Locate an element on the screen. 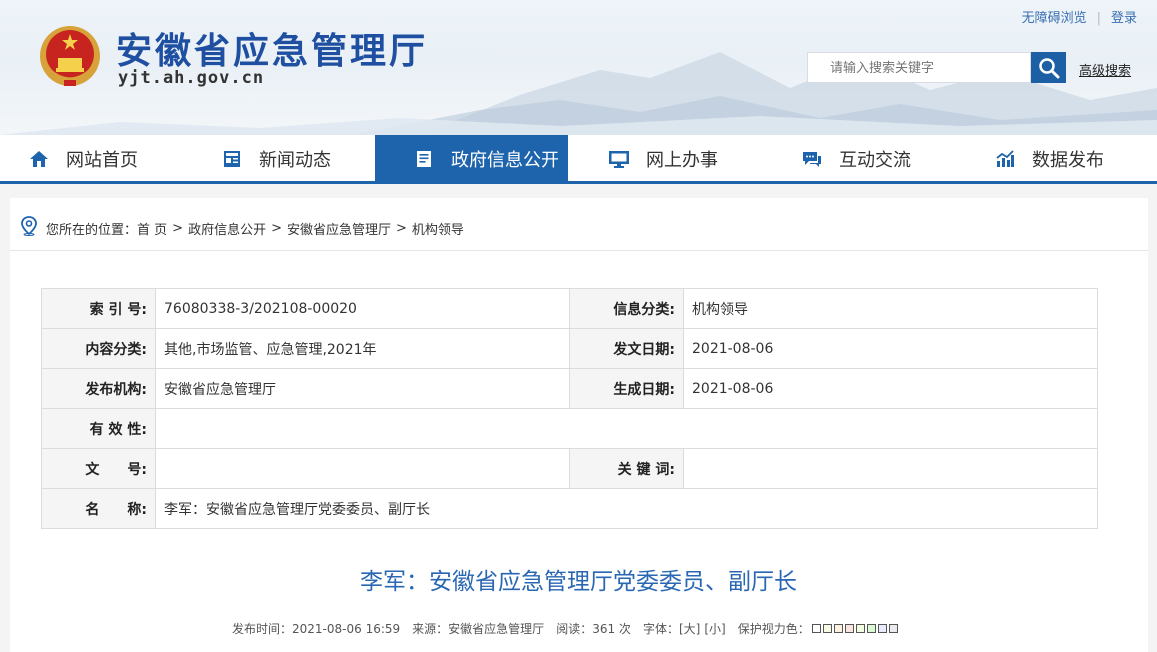  keywords-label: 关 键 词: is located at coordinates (626, 468).